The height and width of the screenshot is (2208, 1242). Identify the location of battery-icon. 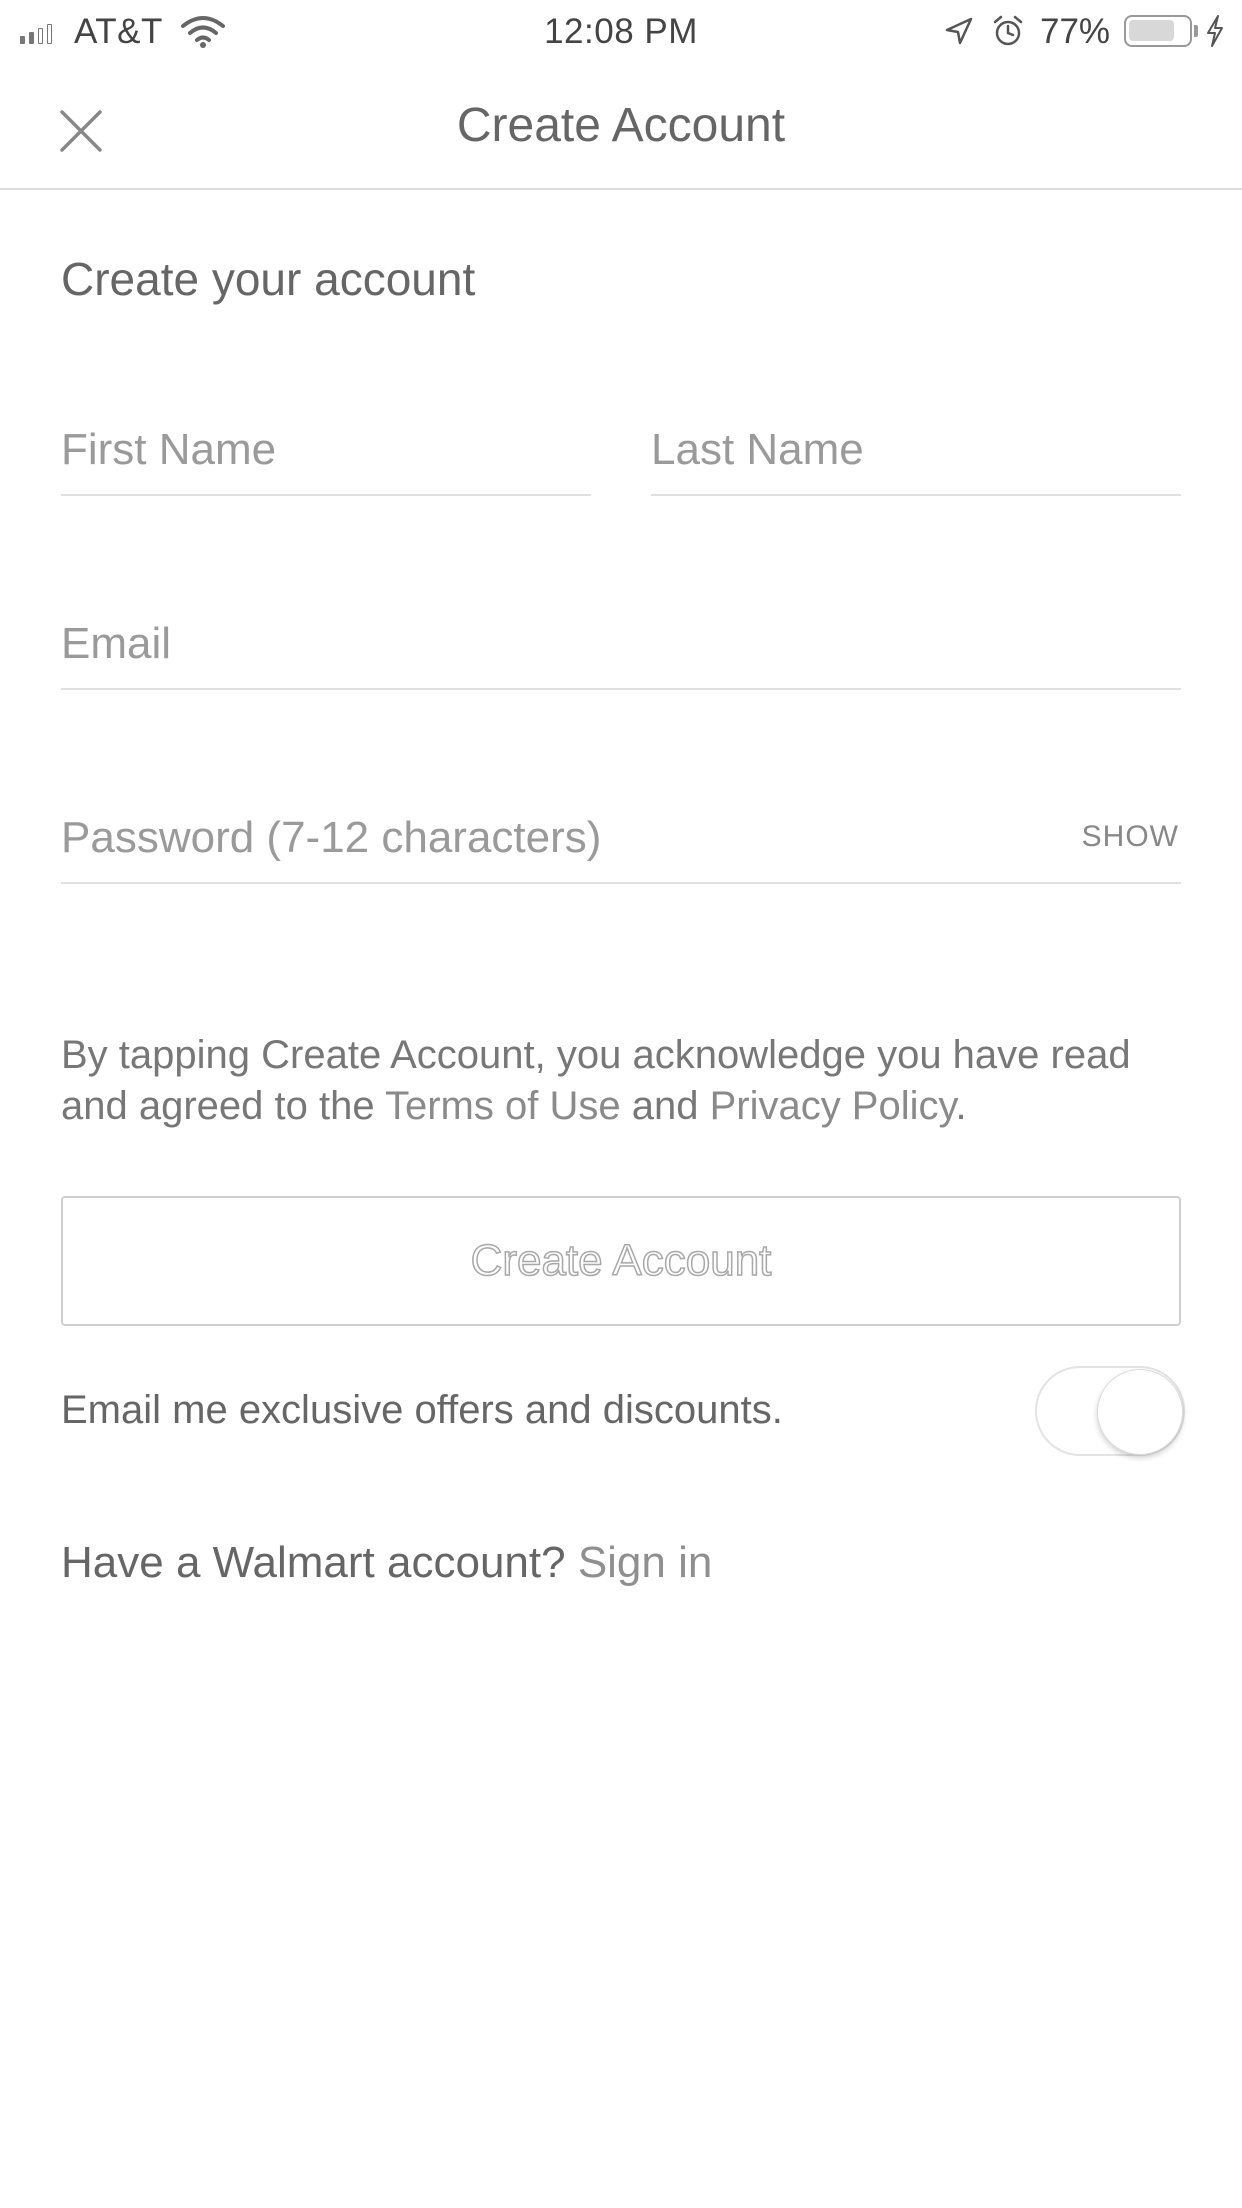
(1158, 31).